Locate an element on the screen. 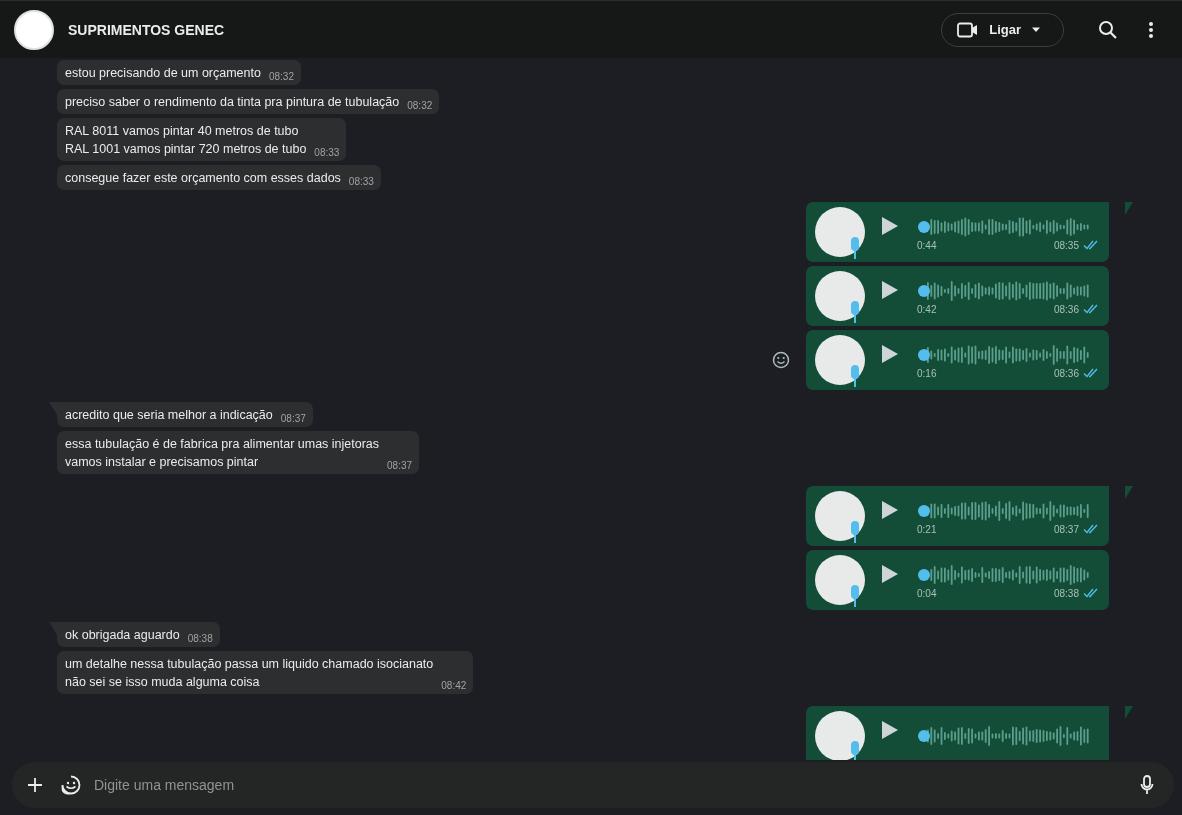 The width and height of the screenshot is (1182, 815). message-text: um detalhe nessa tubulação passa um liquido chamado isocianato is located at coordinates (249, 664).